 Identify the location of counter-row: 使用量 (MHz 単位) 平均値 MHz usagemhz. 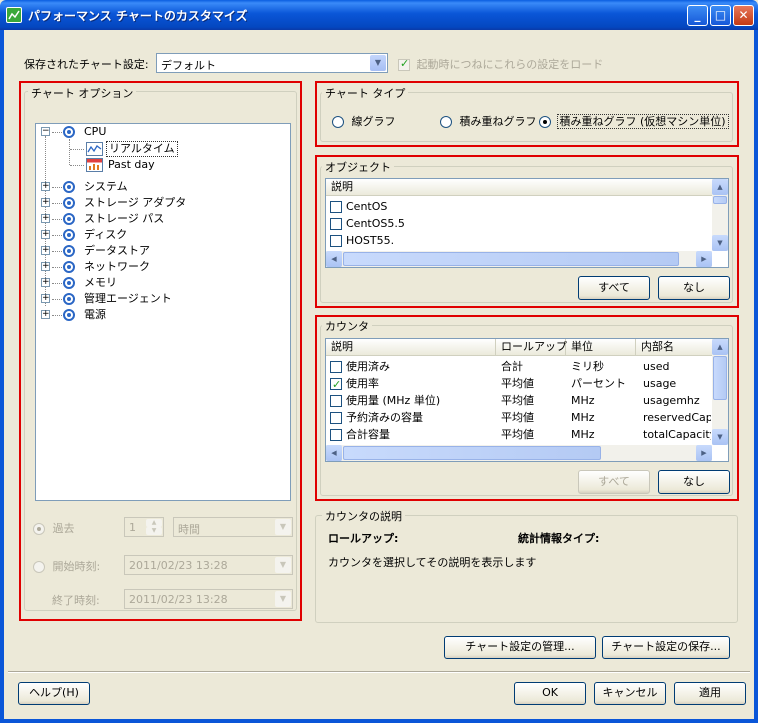
(519, 400).